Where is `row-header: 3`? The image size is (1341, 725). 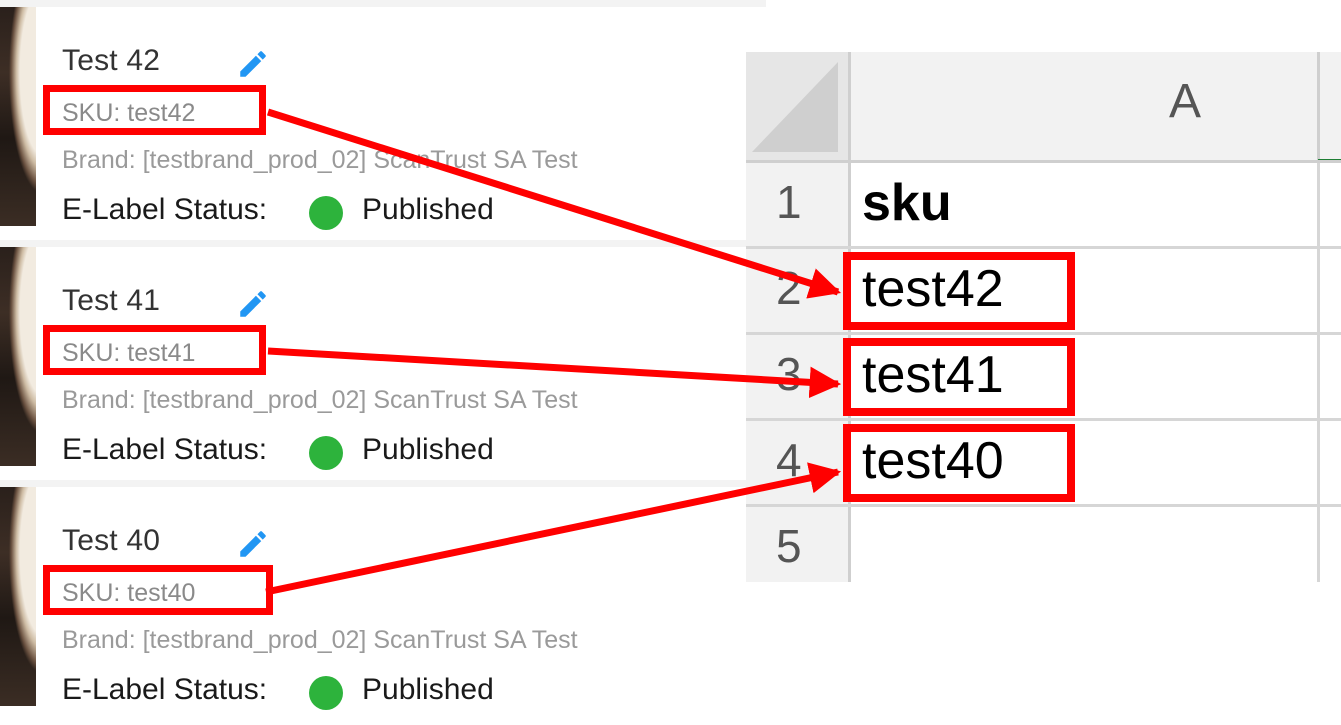 row-header: 3 is located at coordinates (797, 378).